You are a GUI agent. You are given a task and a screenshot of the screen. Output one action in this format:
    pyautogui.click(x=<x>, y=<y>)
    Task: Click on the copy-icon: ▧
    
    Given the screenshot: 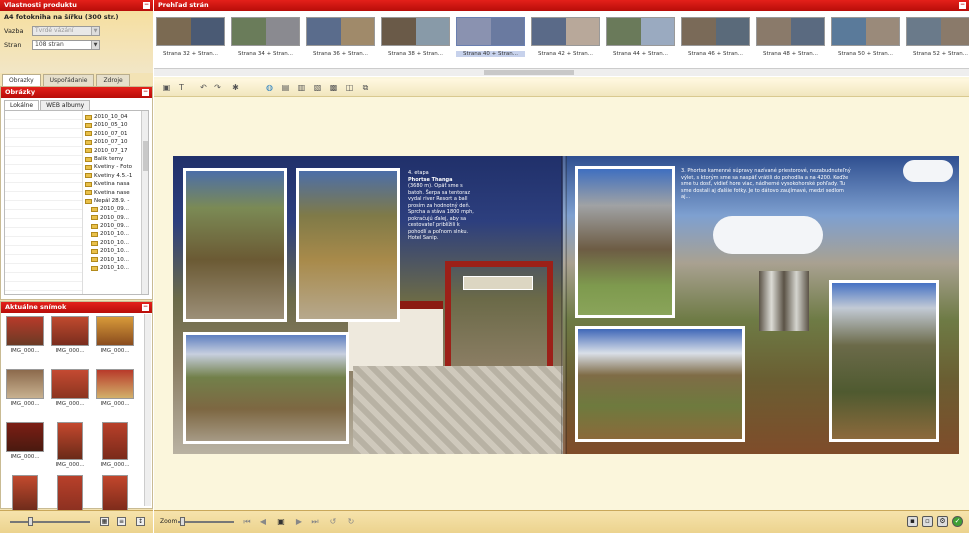 What is the action you would take?
    pyautogui.click(x=317, y=87)
    